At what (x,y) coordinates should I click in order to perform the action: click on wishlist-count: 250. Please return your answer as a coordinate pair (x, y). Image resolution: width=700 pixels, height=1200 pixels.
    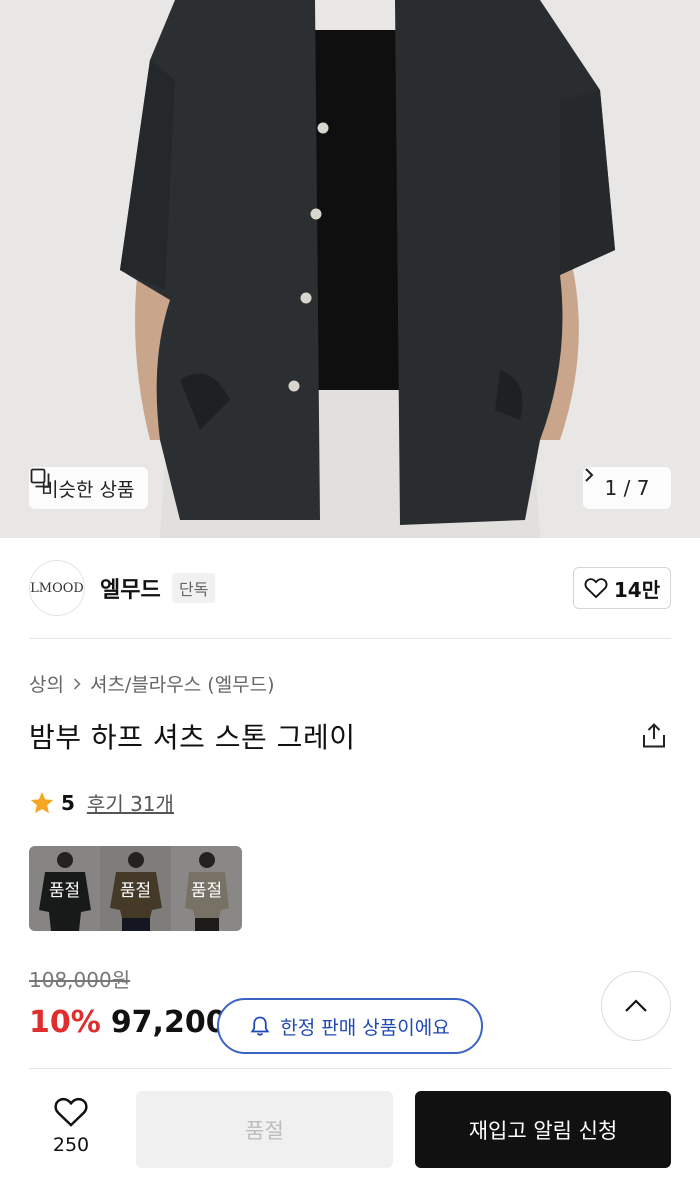
    Looking at the image, I should click on (71, 1145).